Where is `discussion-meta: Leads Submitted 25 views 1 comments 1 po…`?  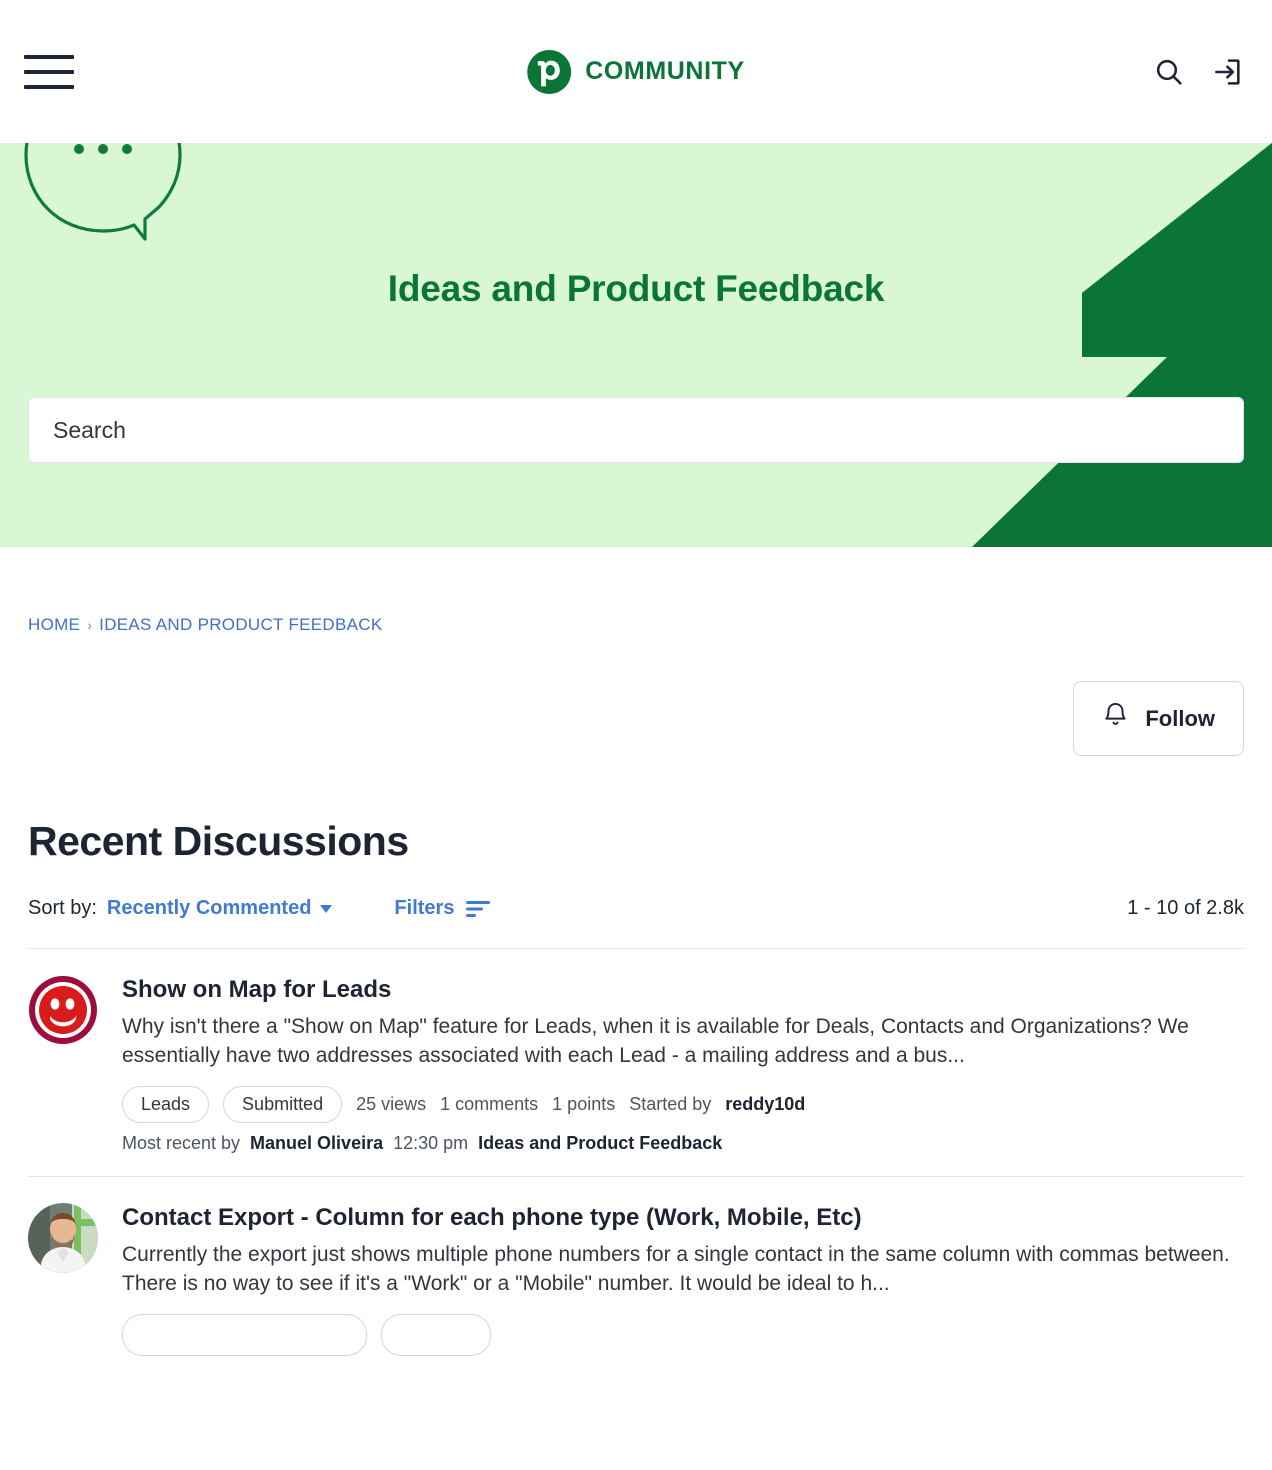
discussion-meta: Leads Submitted 25 views 1 comments 1 po… is located at coordinates (683, 1105).